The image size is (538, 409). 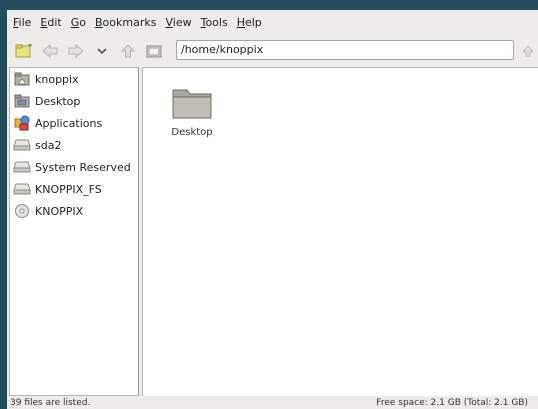 I want to click on sidebar-item-desktop: Desktop, so click(x=74, y=101).